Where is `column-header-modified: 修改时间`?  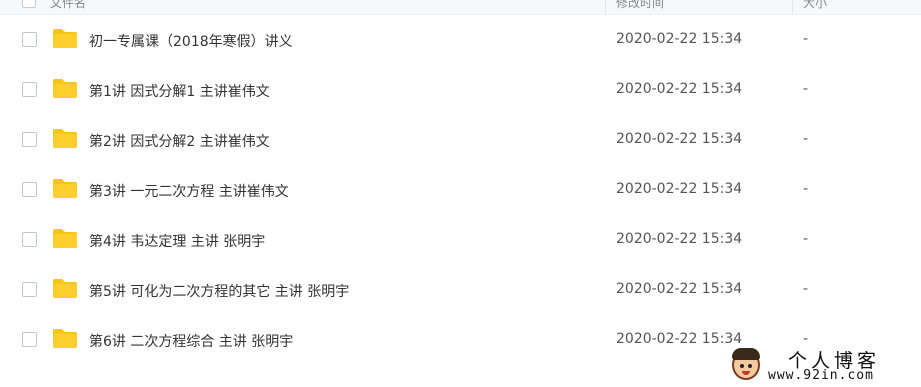 column-header-modified: 修改时间 is located at coordinates (640, 5).